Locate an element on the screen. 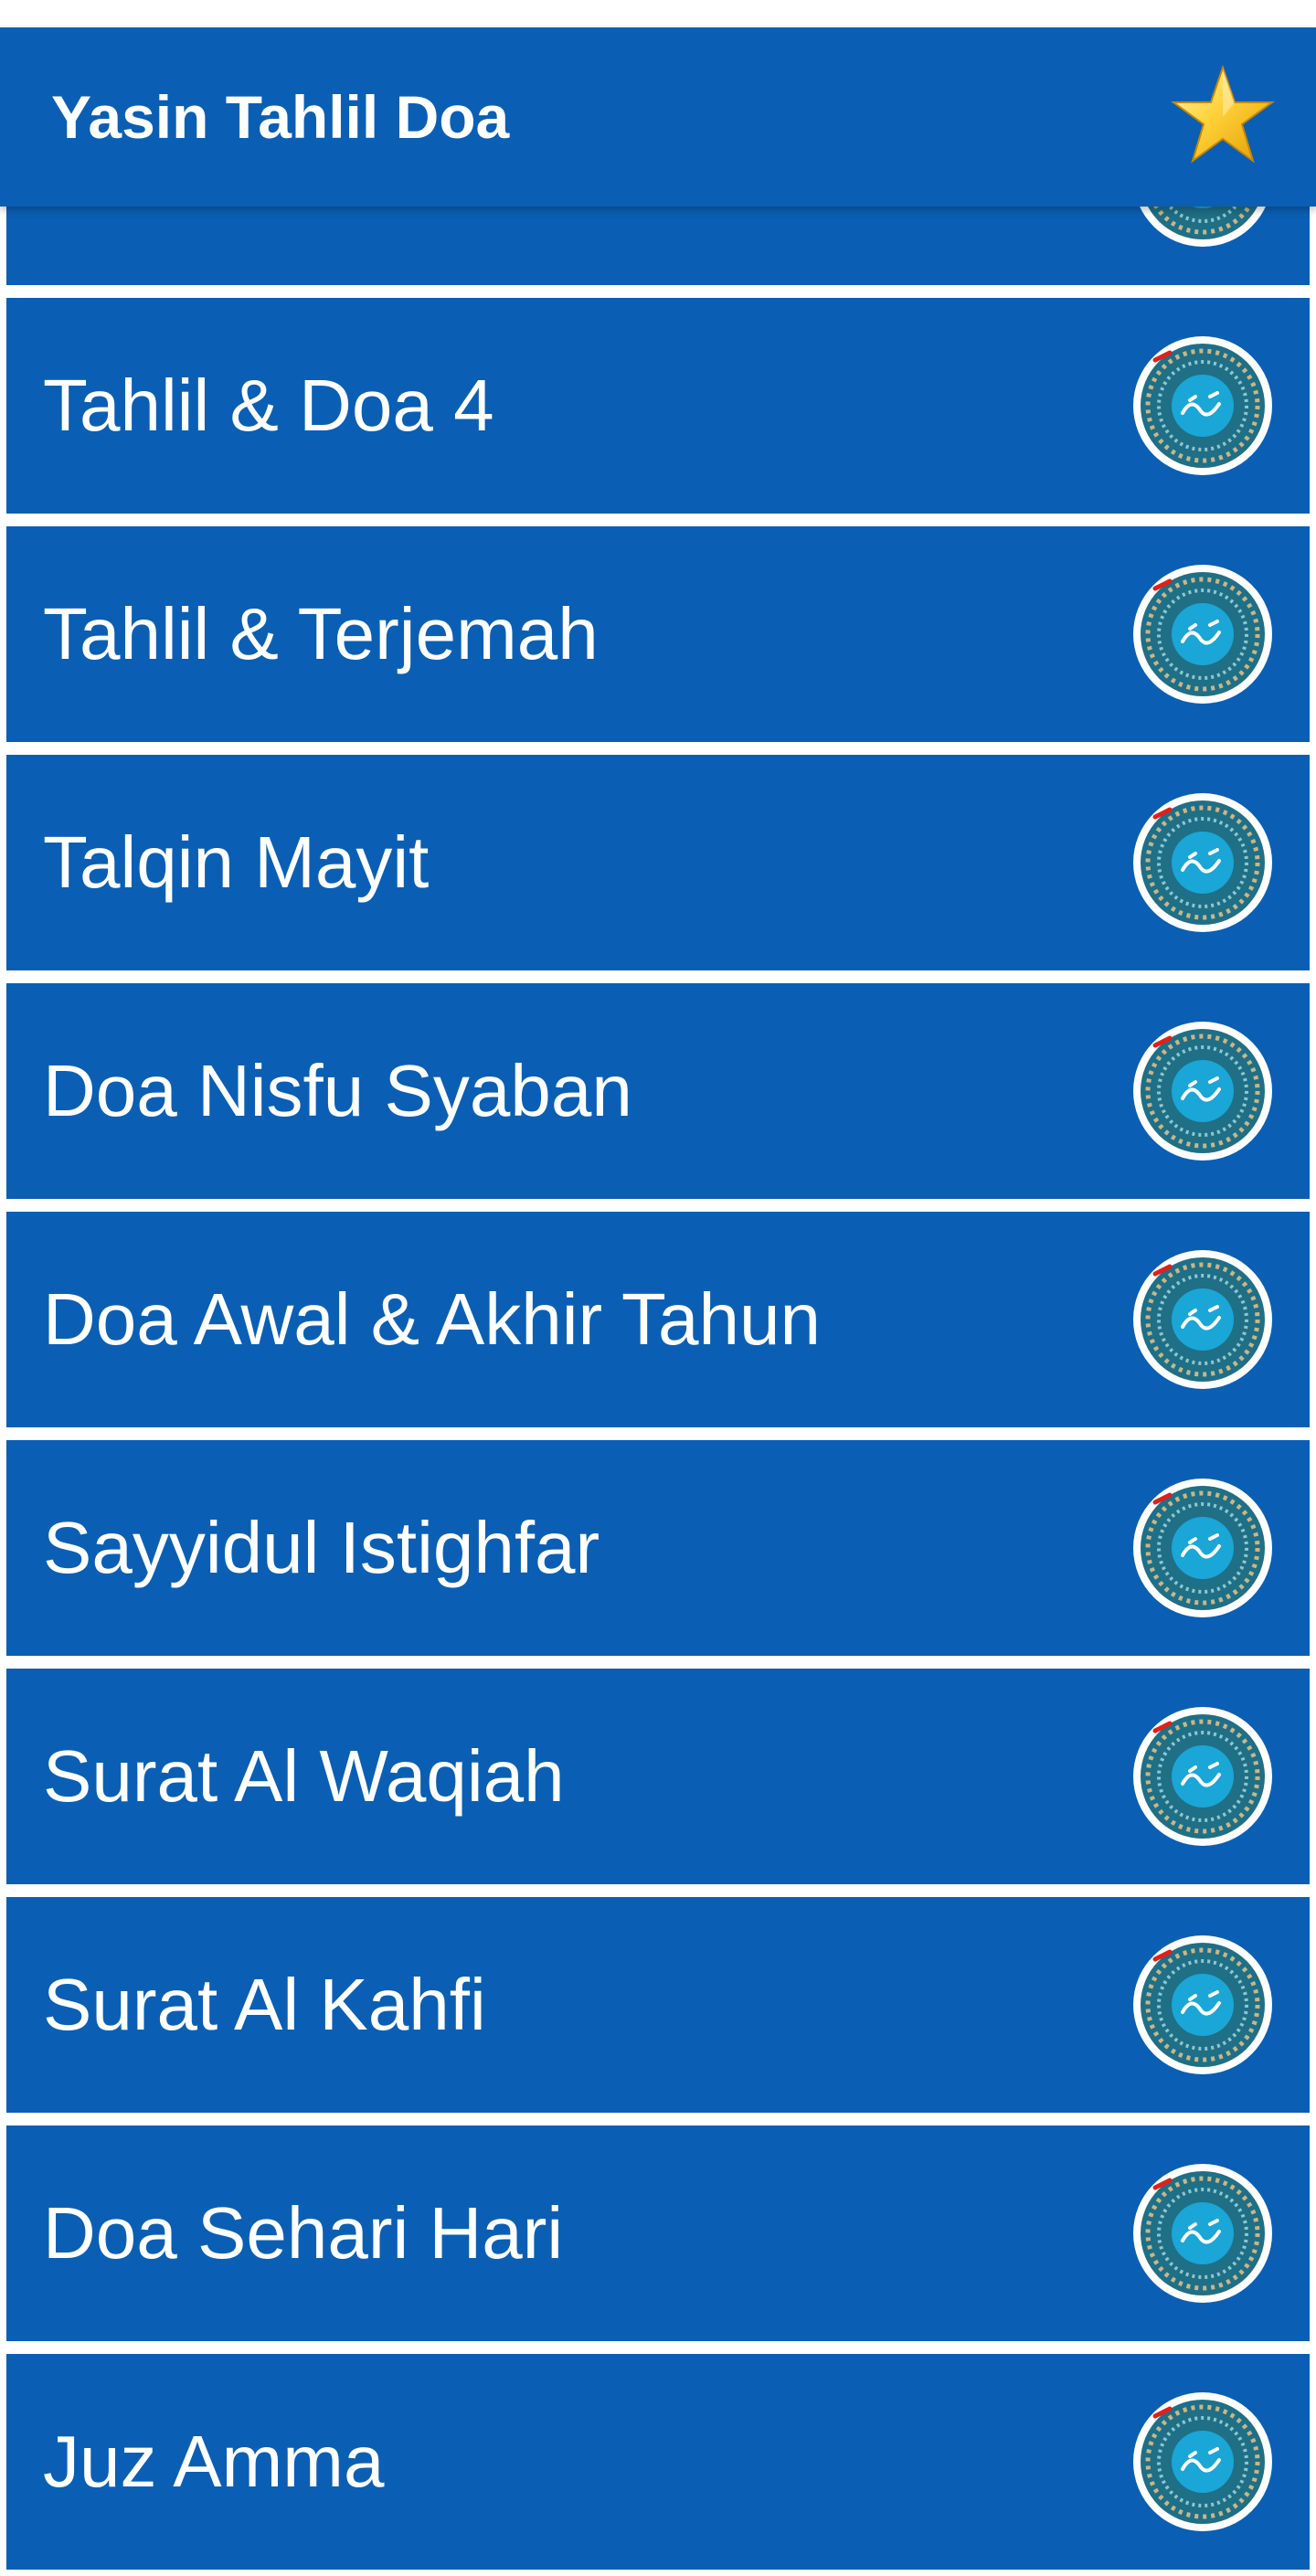 The height and width of the screenshot is (2576, 1316). list-item: Doa Awal & Akhir Tahun is located at coordinates (658, 1319).